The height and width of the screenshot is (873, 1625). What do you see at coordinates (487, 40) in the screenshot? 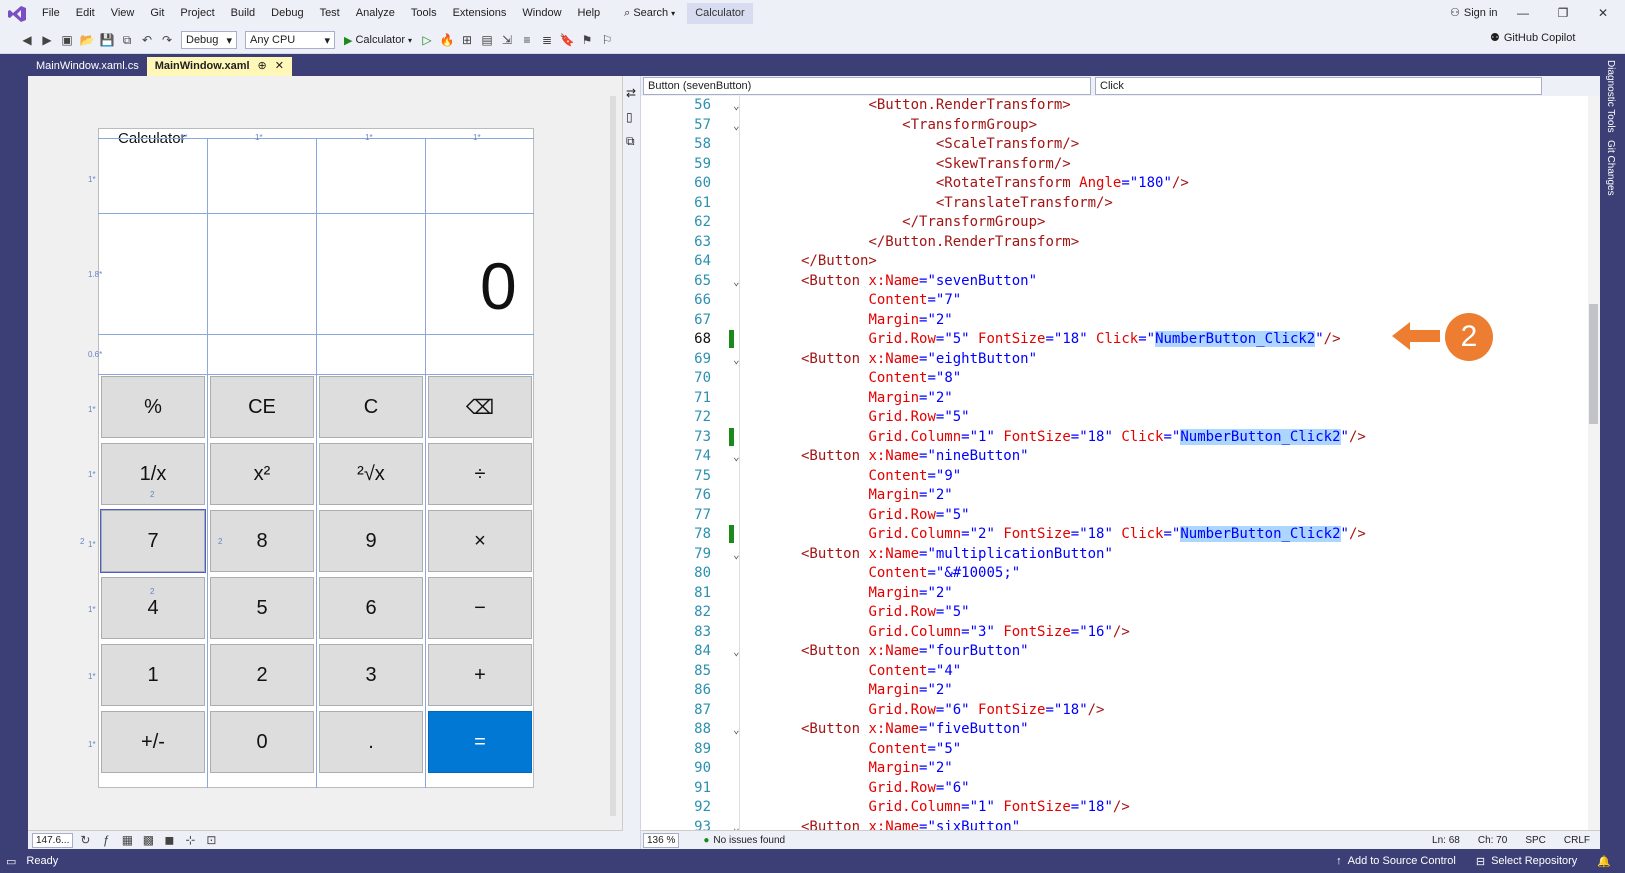
I see `layout-icon: ▤` at bounding box center [487, 40].